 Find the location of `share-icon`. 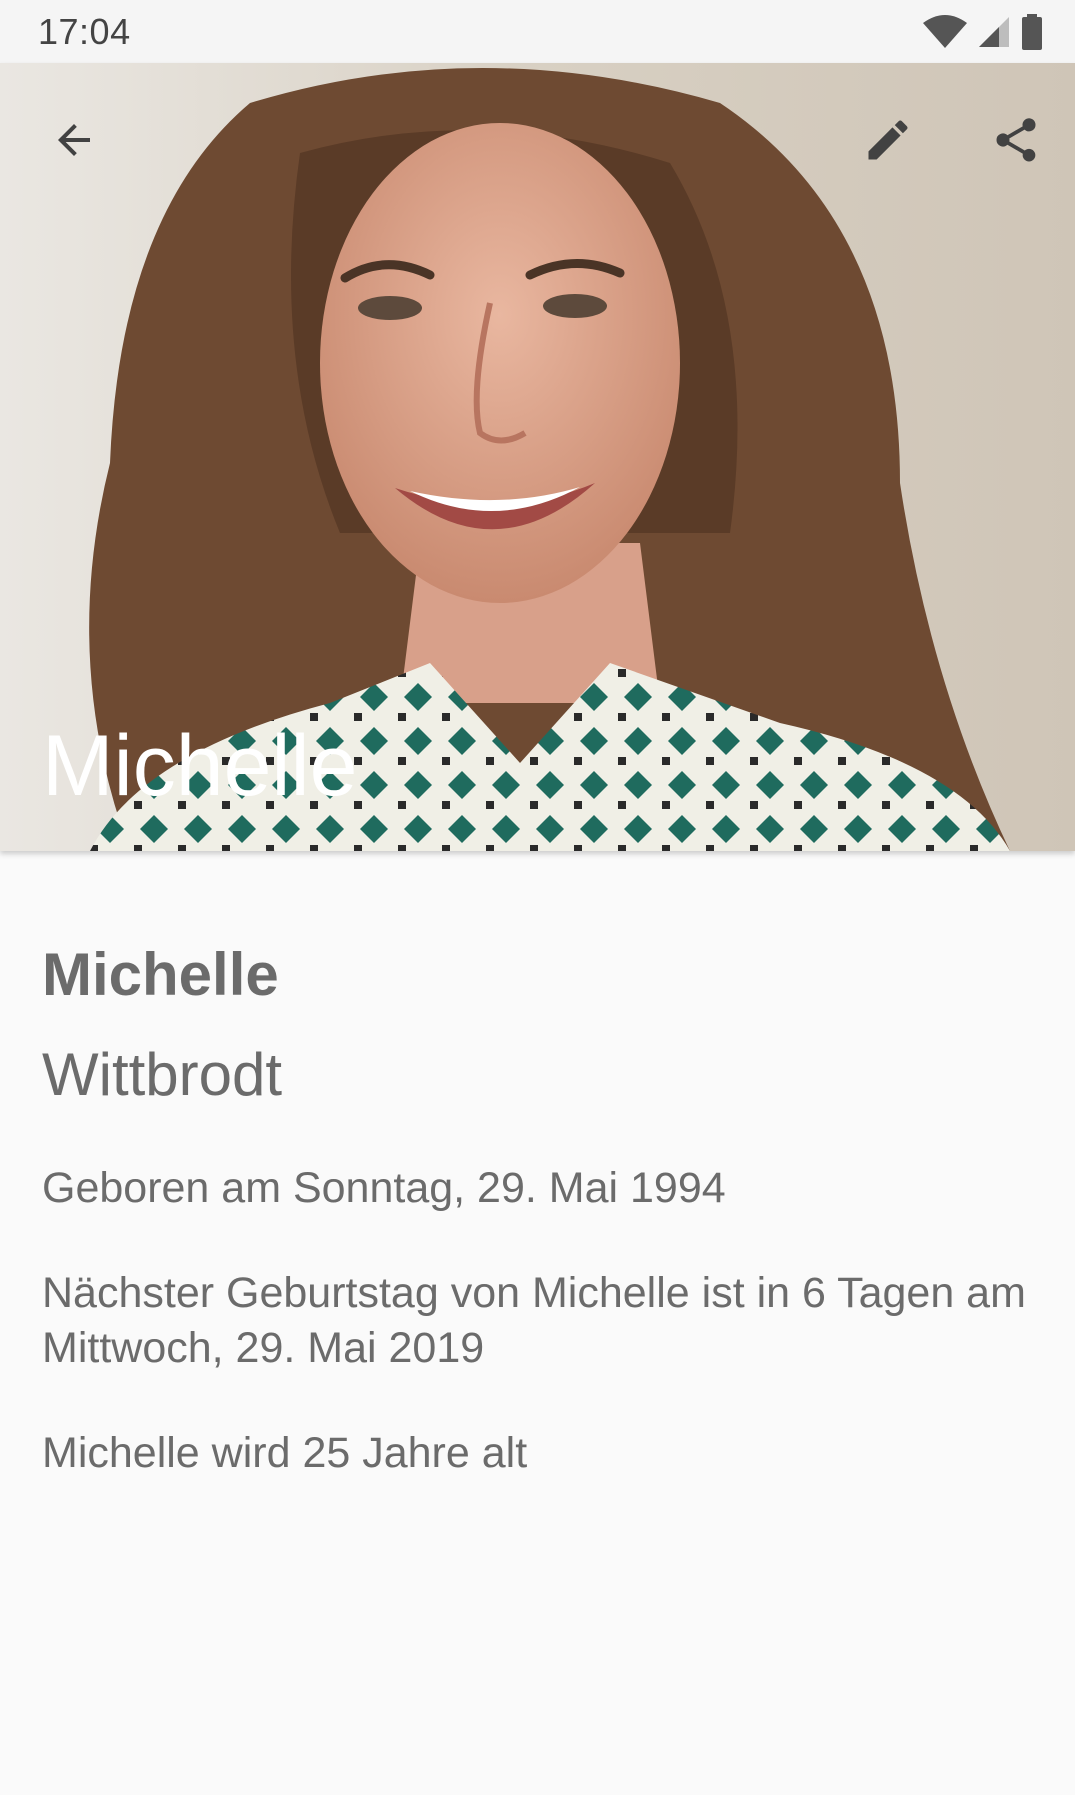

share-icon is located at coordinates (1016, 140).